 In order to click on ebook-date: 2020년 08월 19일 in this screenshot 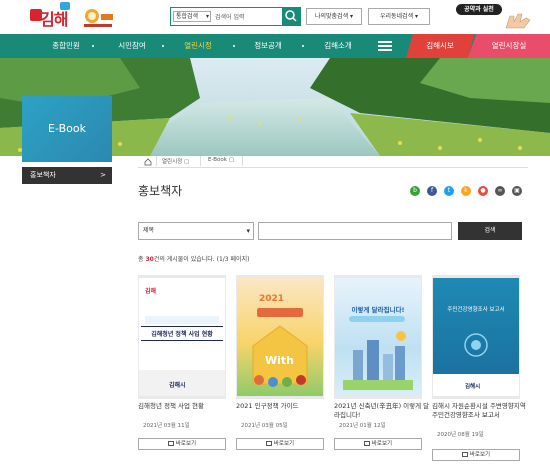, I will do `click(460, 435)`.